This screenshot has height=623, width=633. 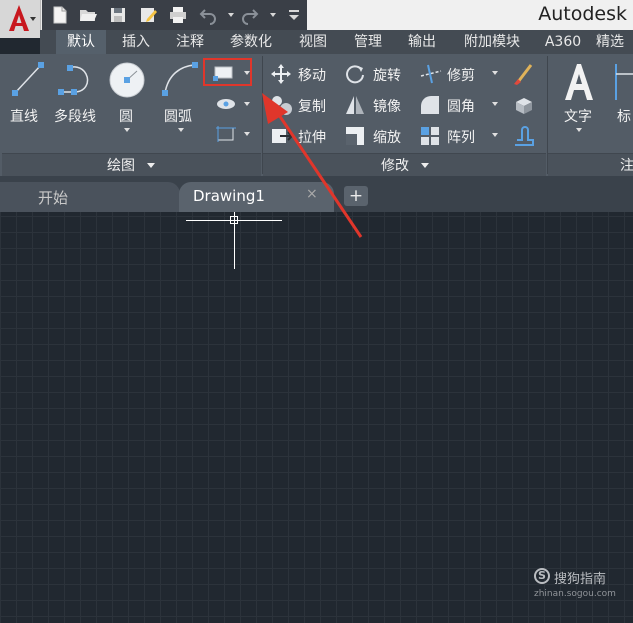 I want to click on polyline-label: 多段线, so click(x=75, y=117).